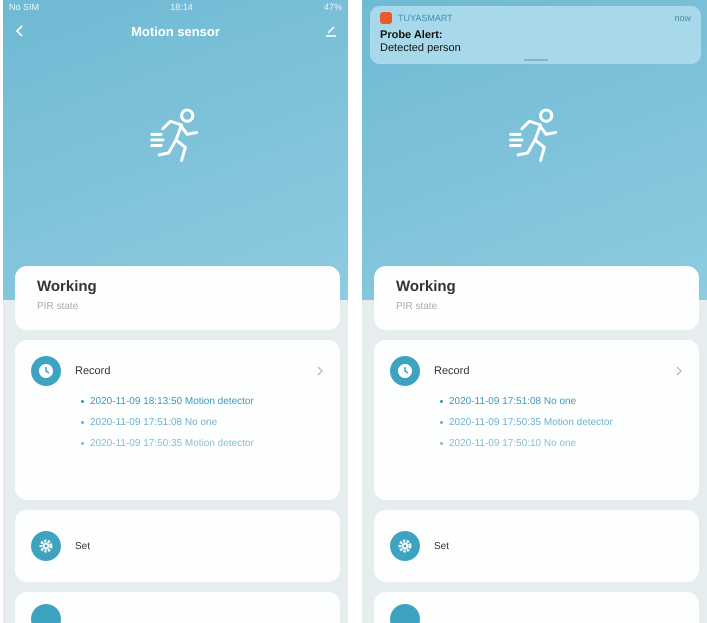  What do you see at coordinates (535, 35) in the screenshot?
I see `notification-banner: TUYASMART now Probe Alert: Detected person` at bounding box center [535, 35].